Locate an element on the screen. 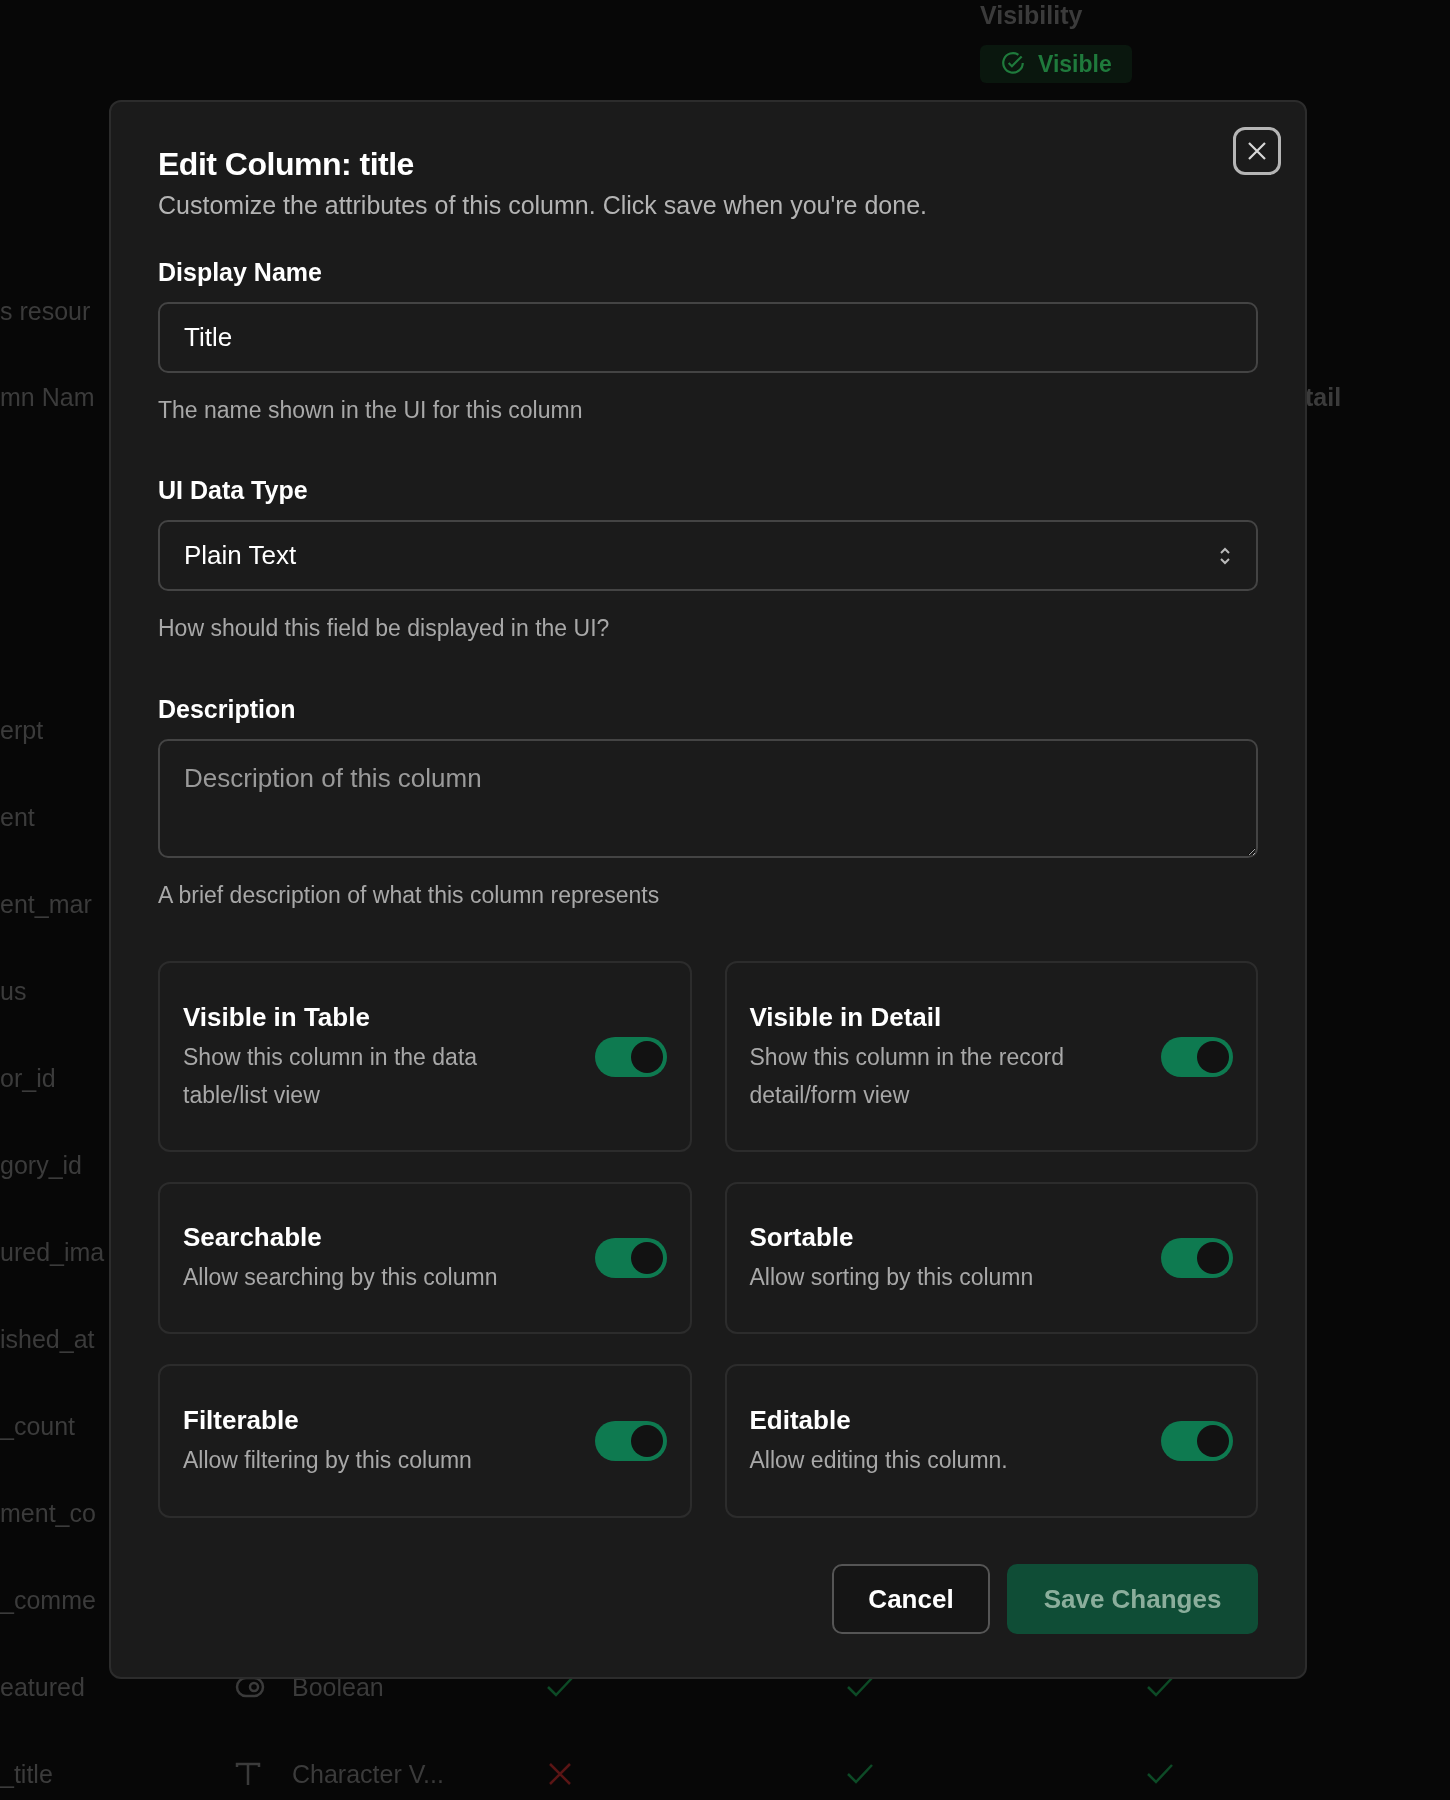  option-description: Allow searching by this column is located at coordinates (341, 1277).